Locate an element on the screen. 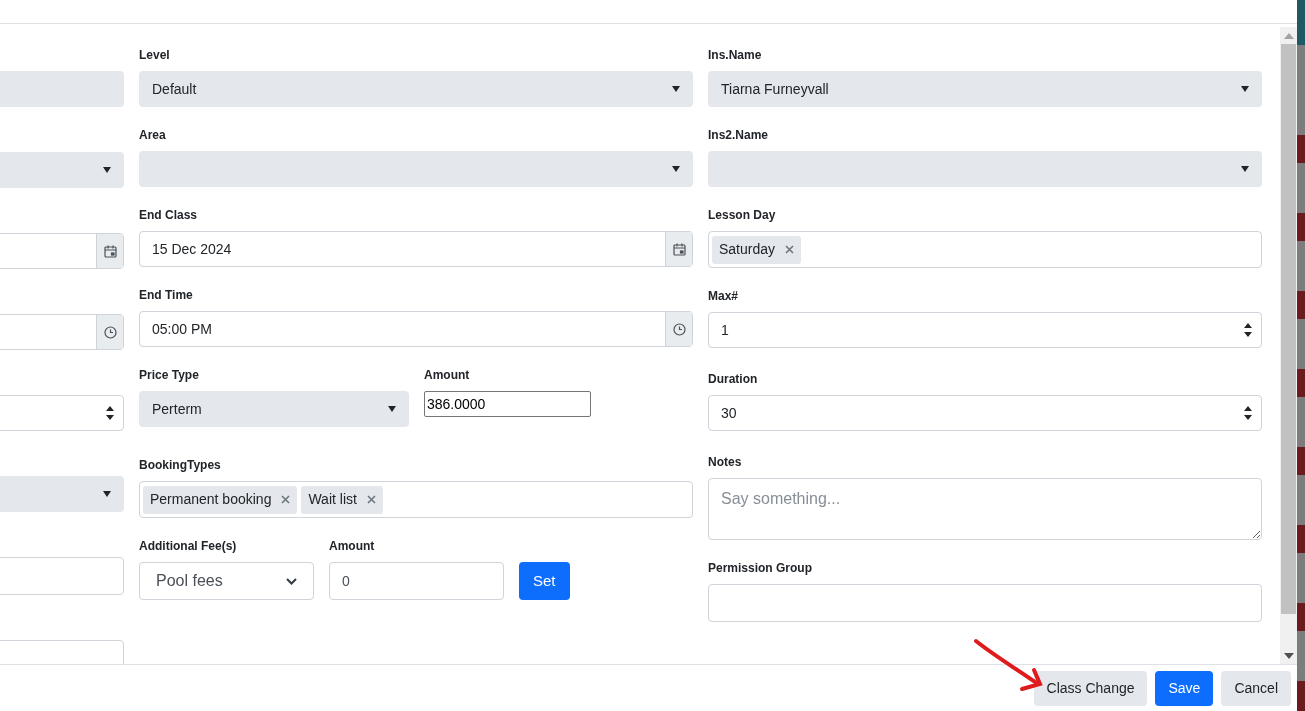 The image size is (1305, 711). time-field: 05:00 PM is located at coordinates (416, 329).